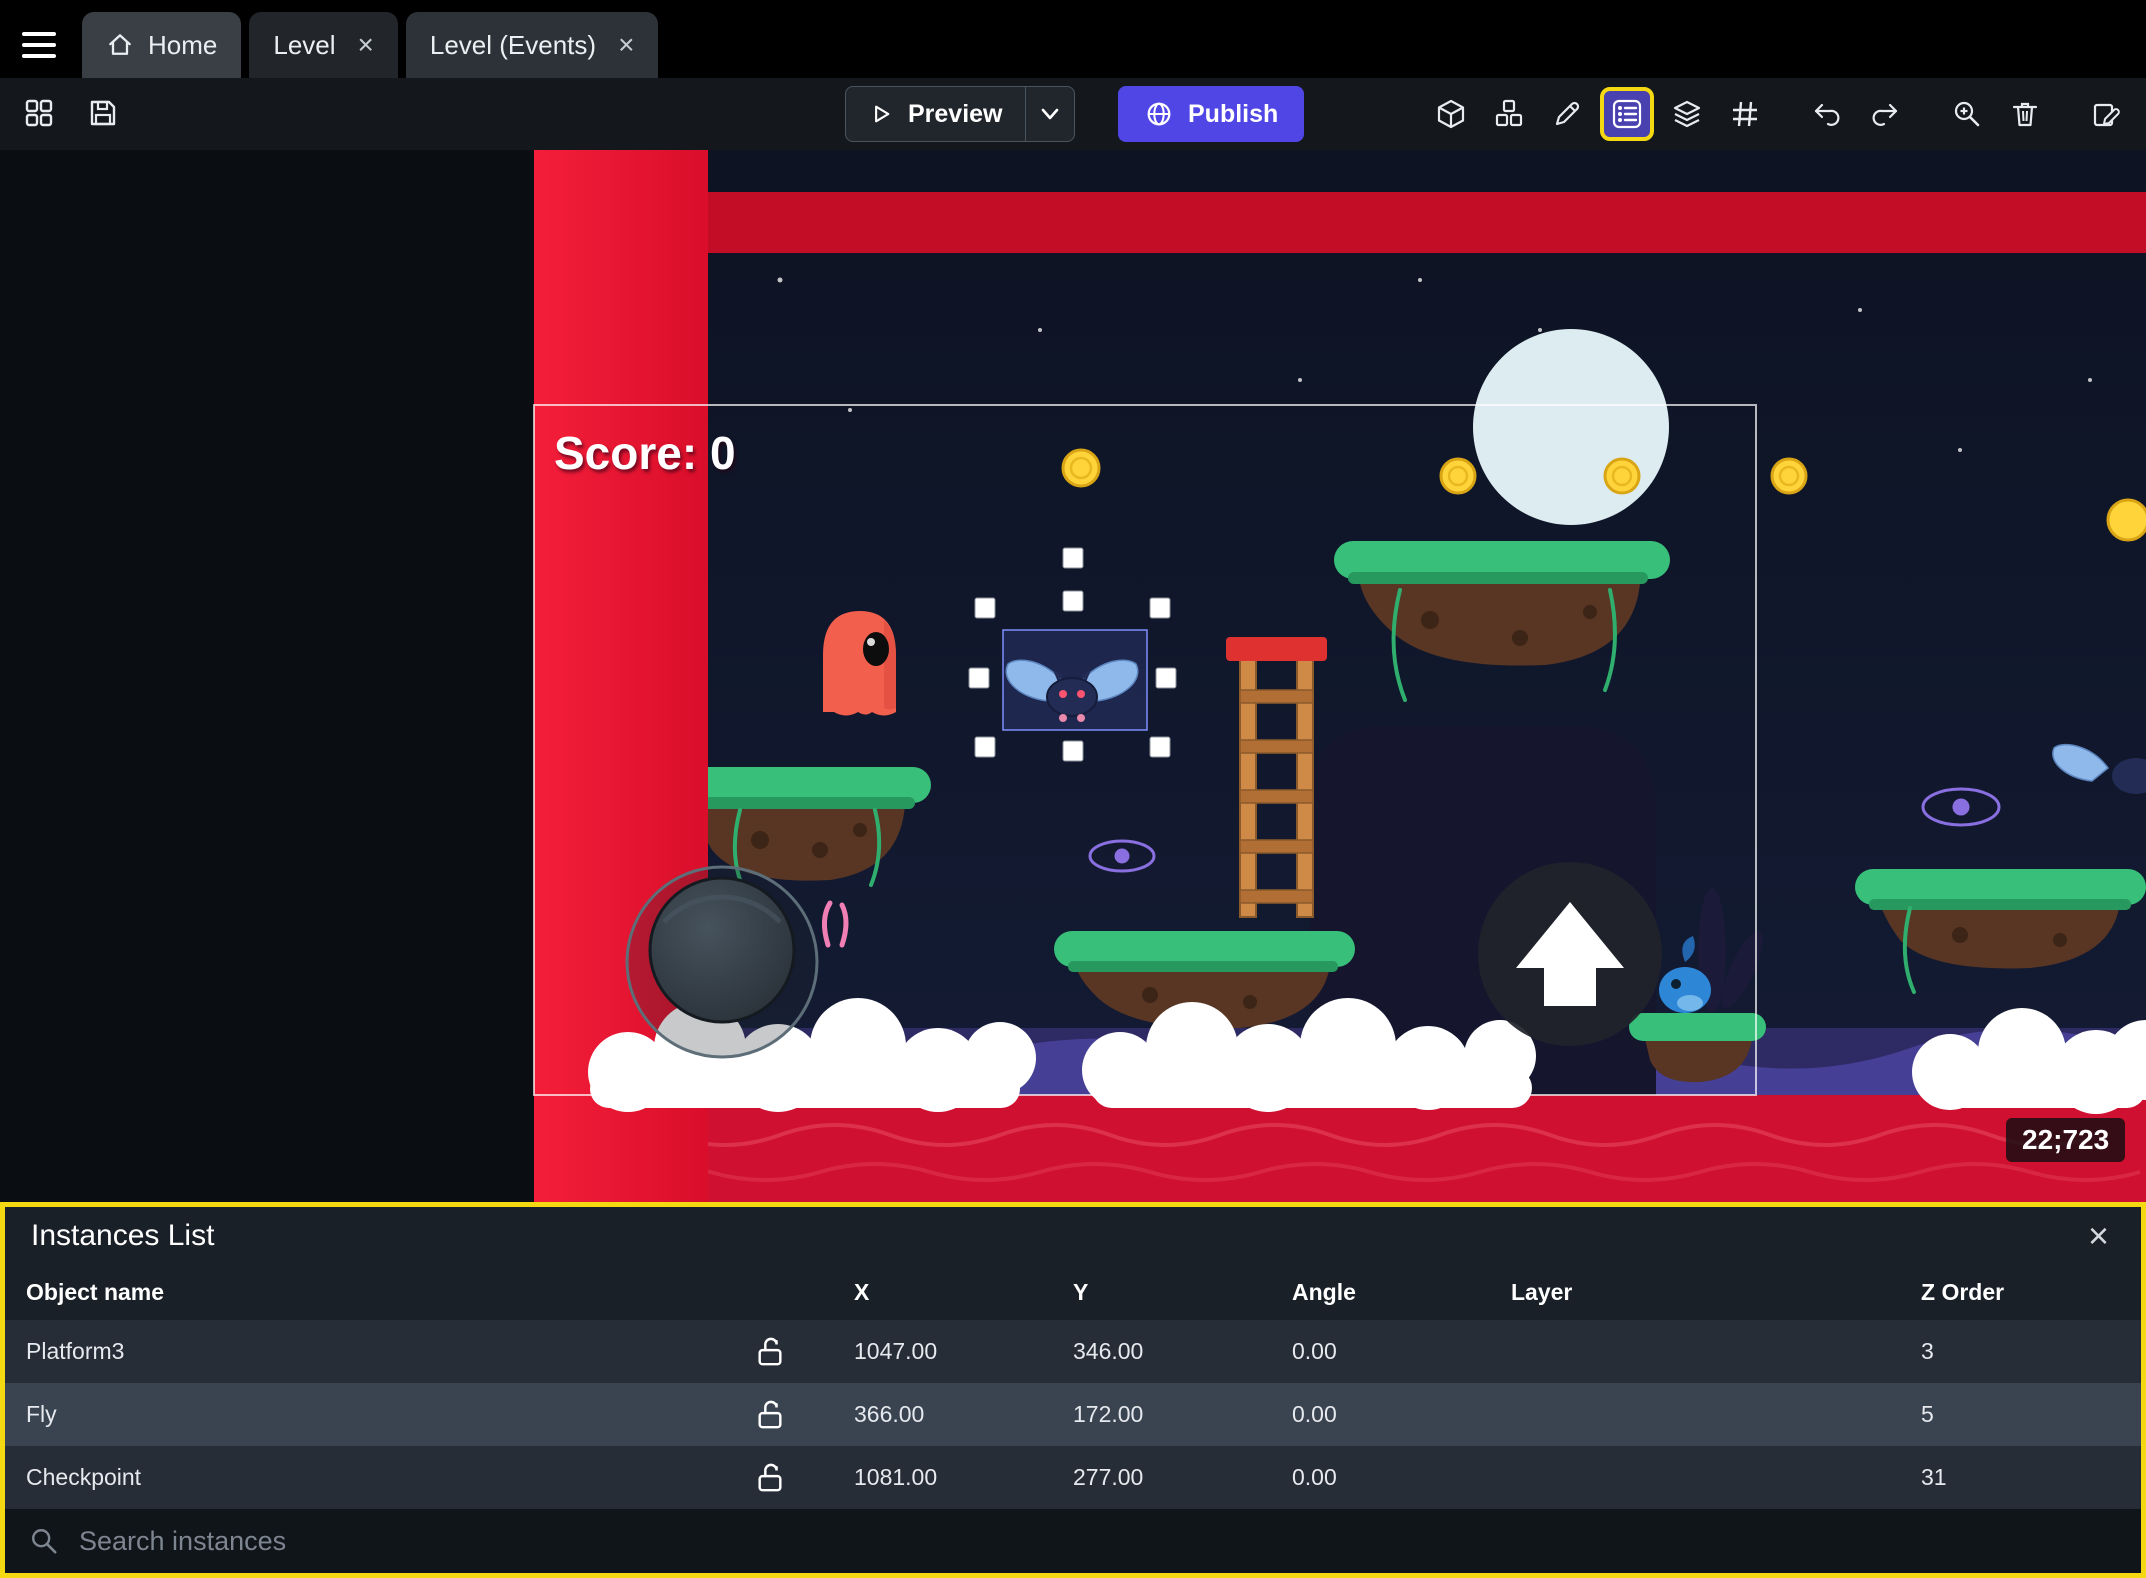  Describe the element at coordinates (39, 45) in the screenshot. I see `menu-icon` at that location.